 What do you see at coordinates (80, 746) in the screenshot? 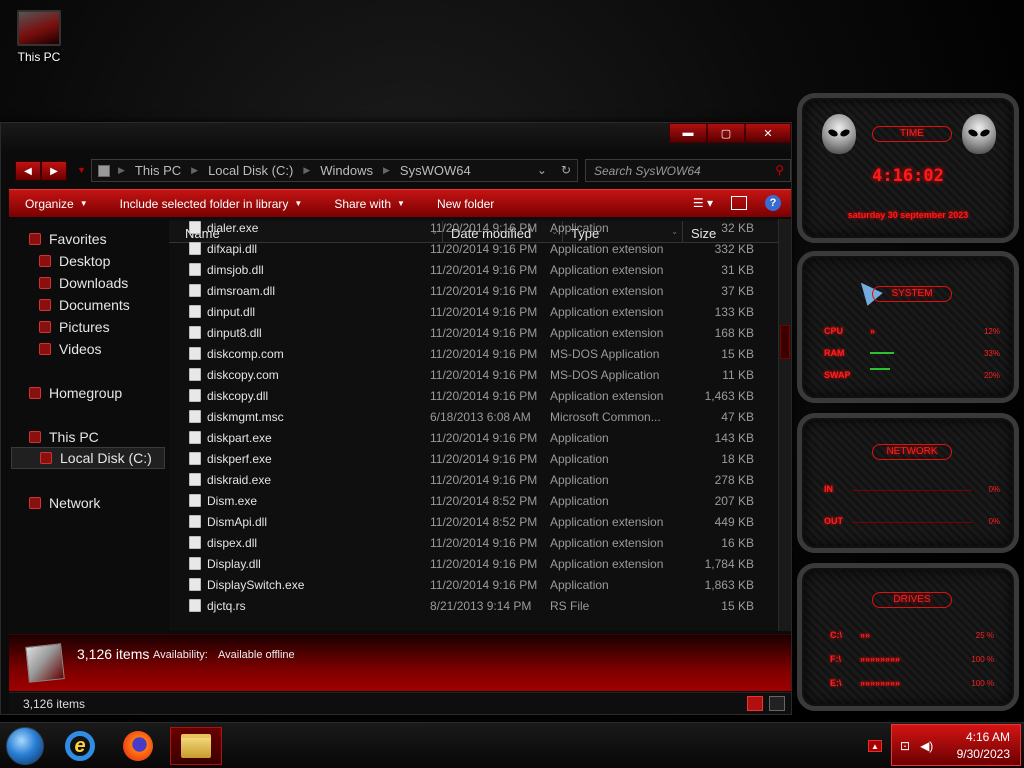
I see `internet-explorer-button: e` at bounding box center [80, 746].